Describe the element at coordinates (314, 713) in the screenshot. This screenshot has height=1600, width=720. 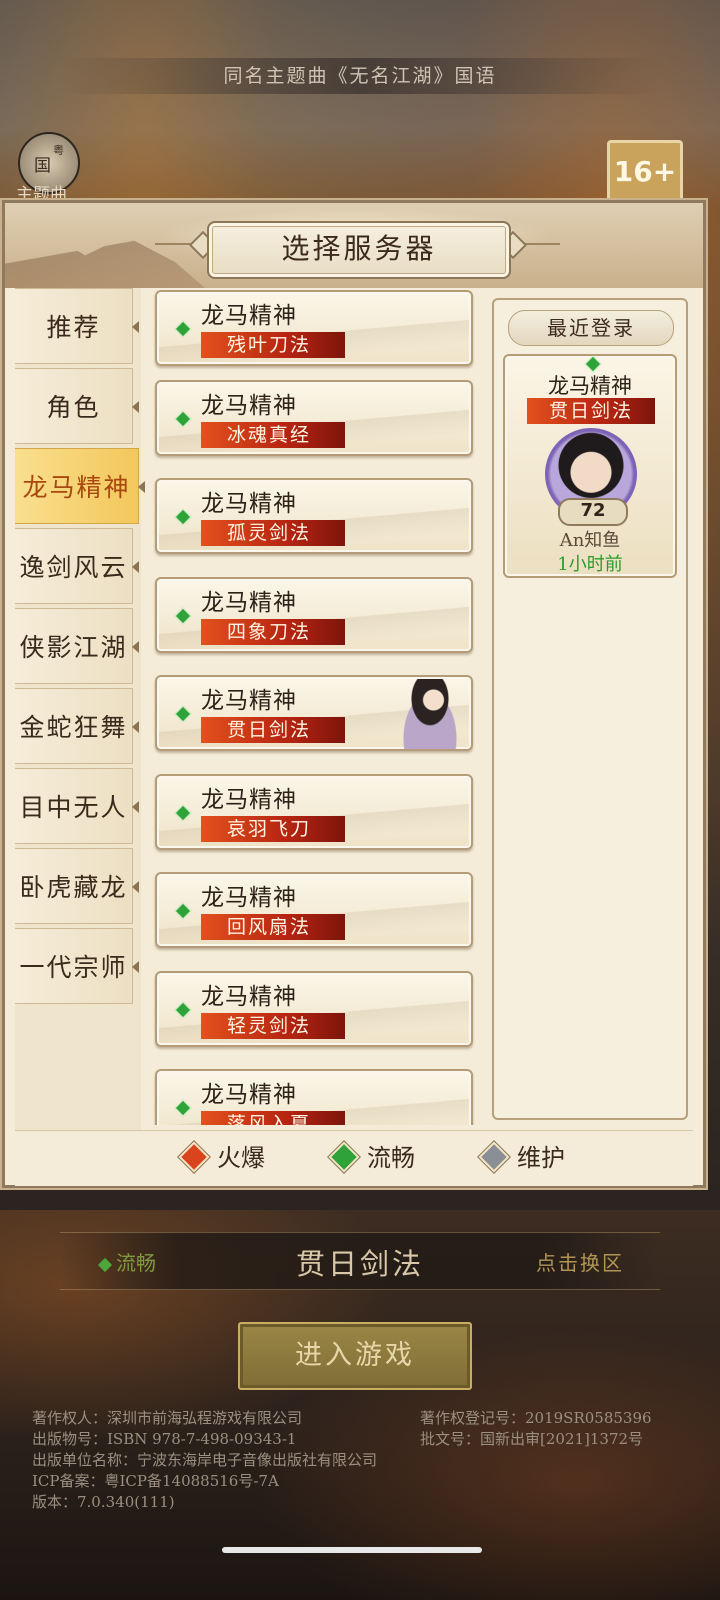
I see `server-item-selected: 龙马精神 贯日剑法` at that location.